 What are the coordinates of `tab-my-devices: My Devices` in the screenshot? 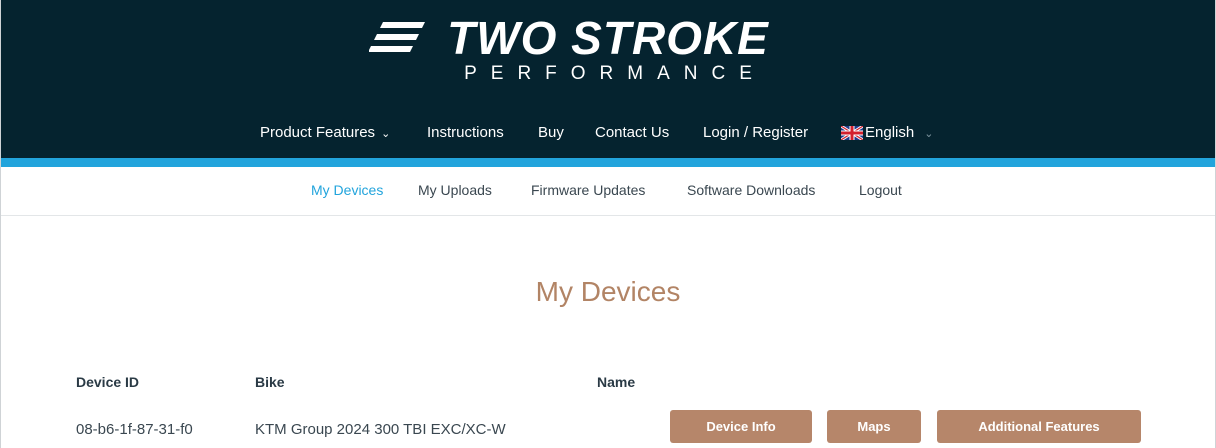 It's located at (347, 190).